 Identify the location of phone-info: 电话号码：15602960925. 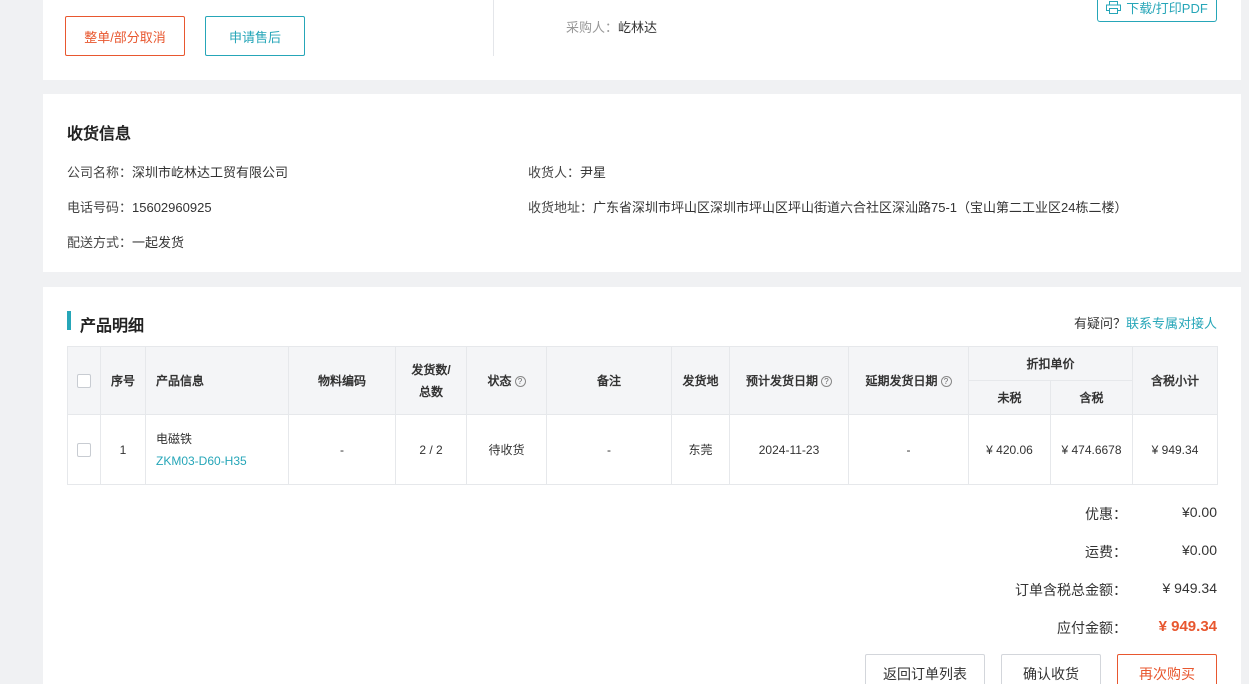
(139, 206).